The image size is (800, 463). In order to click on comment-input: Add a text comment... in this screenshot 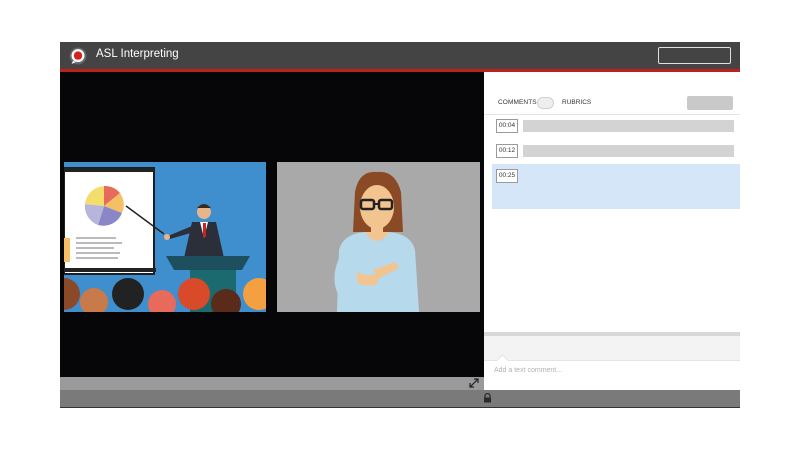, I will do `click(612, 372)`.